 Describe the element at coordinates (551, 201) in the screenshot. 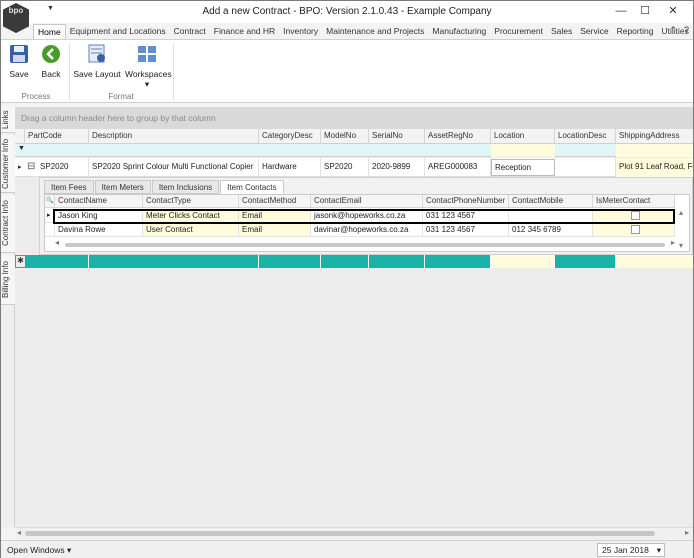

I see `header-contactmobile: ContactMobile` at that location.